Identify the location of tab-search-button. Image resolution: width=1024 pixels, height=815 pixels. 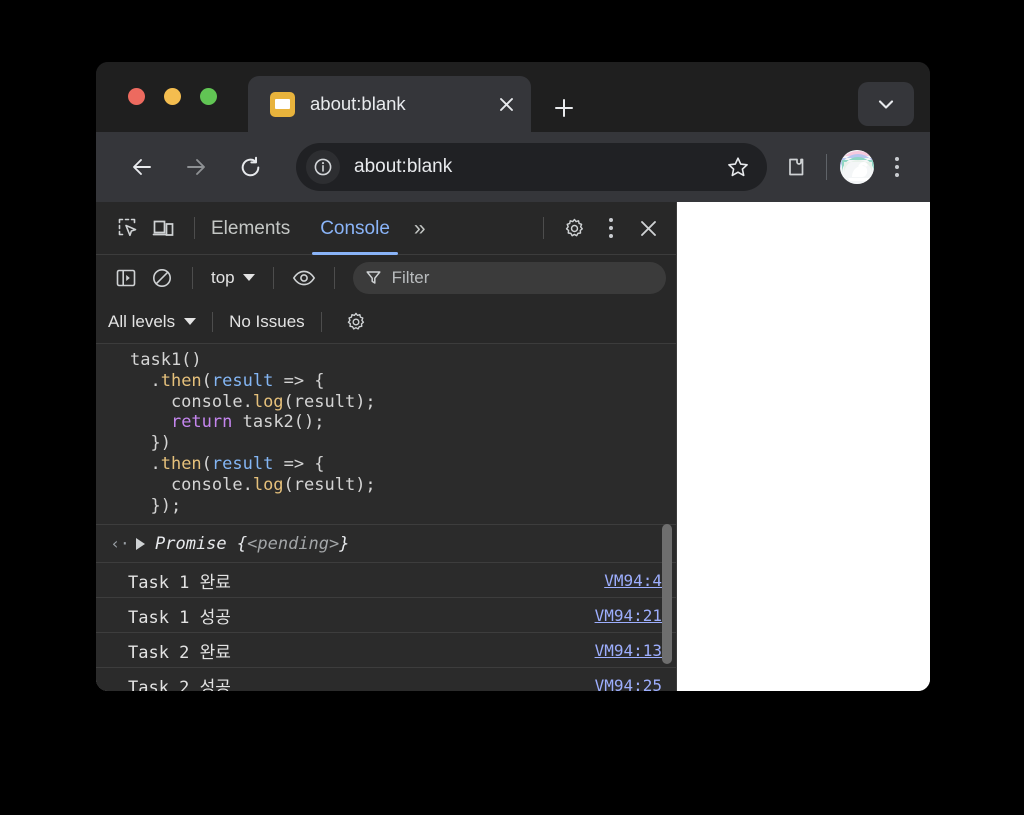
(886, 104).